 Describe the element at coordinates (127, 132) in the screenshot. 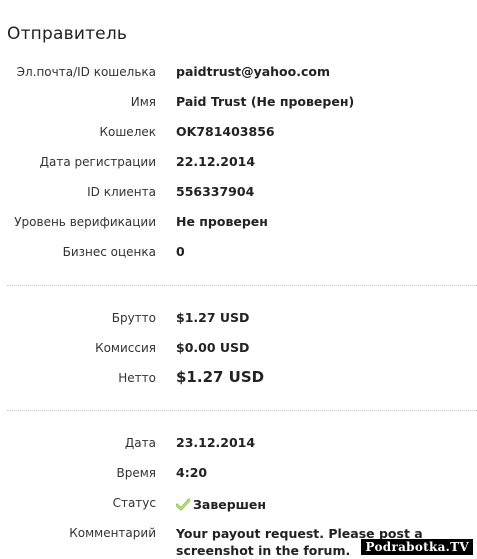

I see `wallet-label: Кошелек` at that location.